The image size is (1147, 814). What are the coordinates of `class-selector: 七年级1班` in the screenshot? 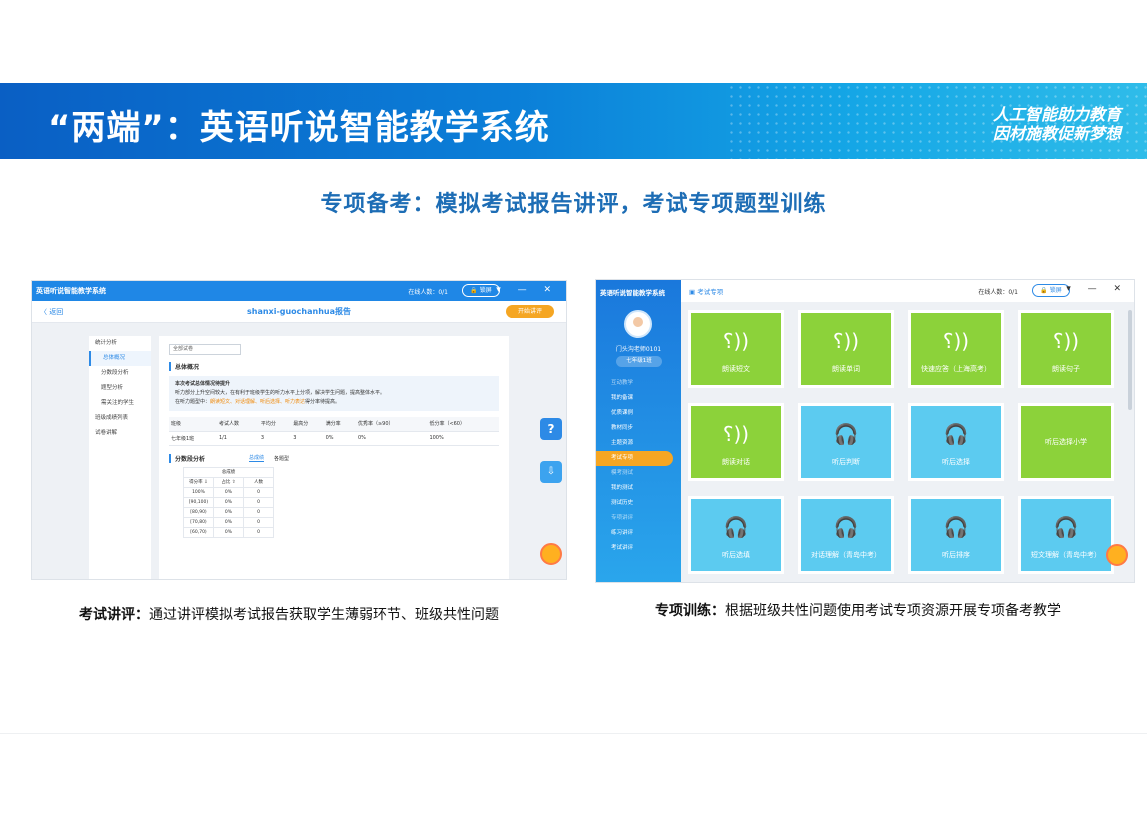 It's located at (639, 361).